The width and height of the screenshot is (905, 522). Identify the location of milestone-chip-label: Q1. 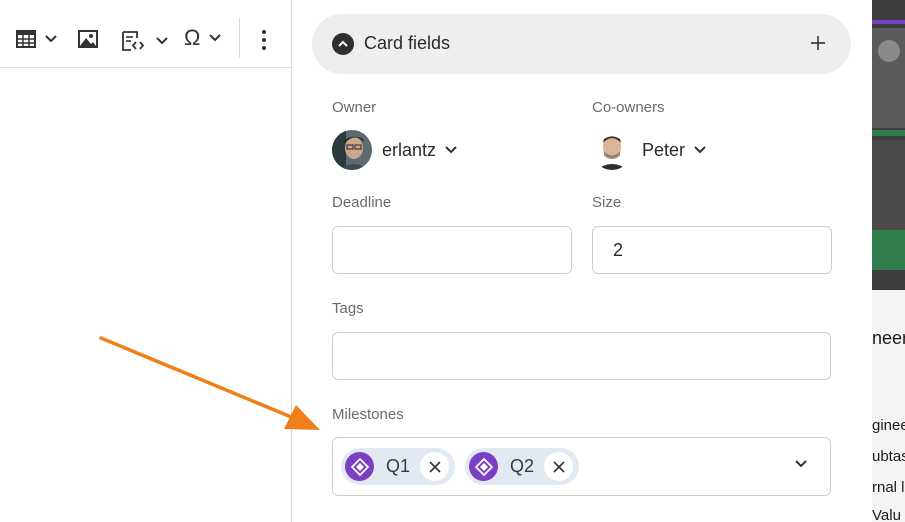
(398, 466).